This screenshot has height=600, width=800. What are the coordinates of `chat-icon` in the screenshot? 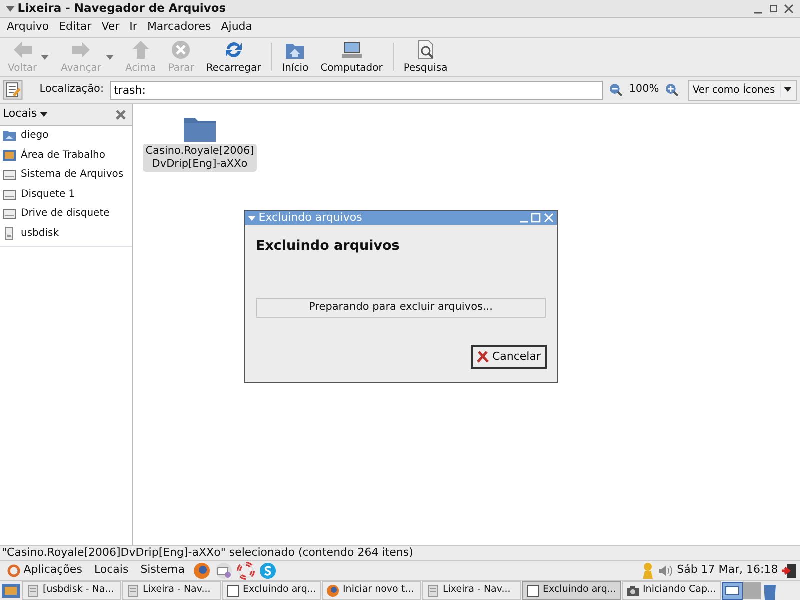 It's located at (268, 571).